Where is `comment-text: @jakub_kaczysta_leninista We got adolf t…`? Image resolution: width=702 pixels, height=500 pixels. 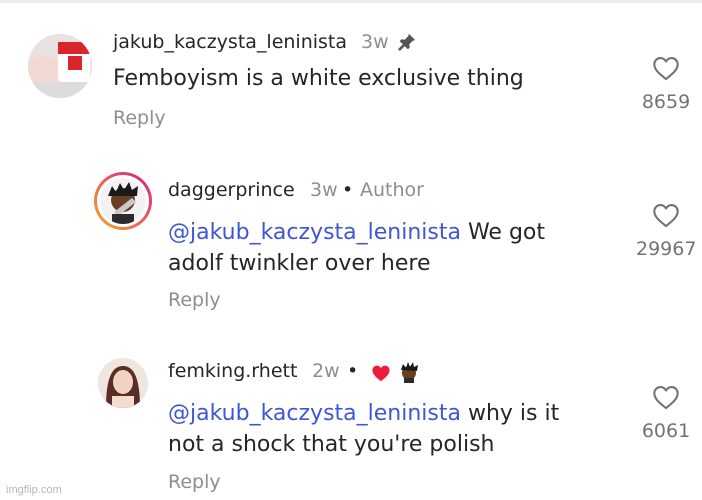
comment-text: @jakub_kaczysta_leninista We got adolf t… is located at coordinates (398, 248).